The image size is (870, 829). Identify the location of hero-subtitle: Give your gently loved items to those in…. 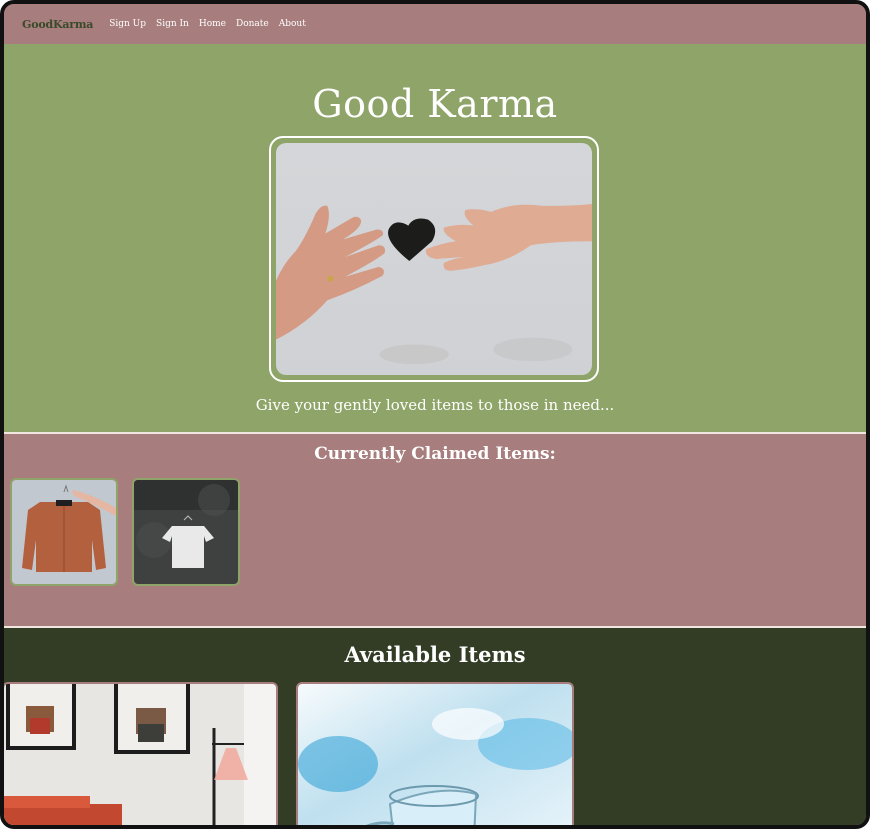
(435, 405).